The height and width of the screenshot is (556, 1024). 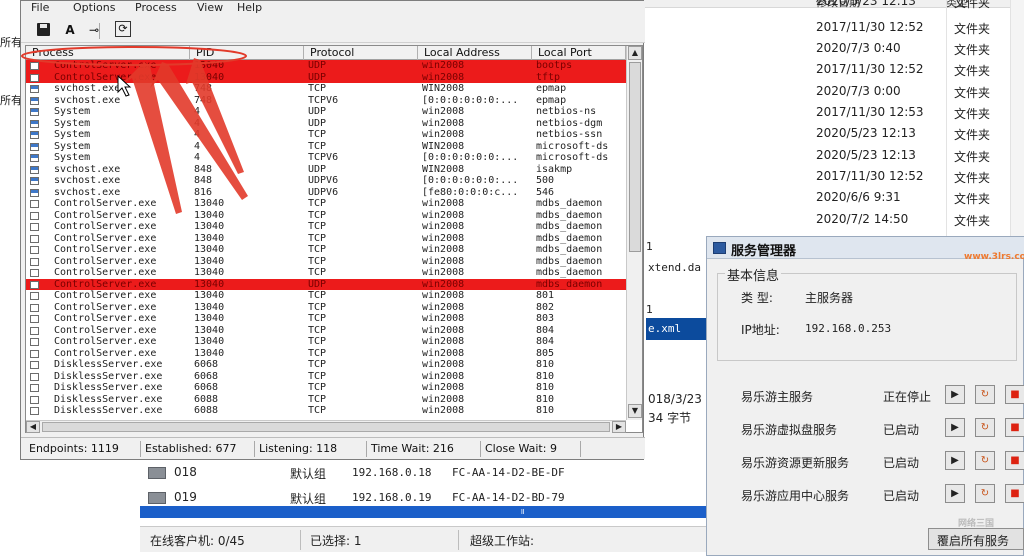 I want to click on cell-pid: 13040, so click(x=209, y=284).